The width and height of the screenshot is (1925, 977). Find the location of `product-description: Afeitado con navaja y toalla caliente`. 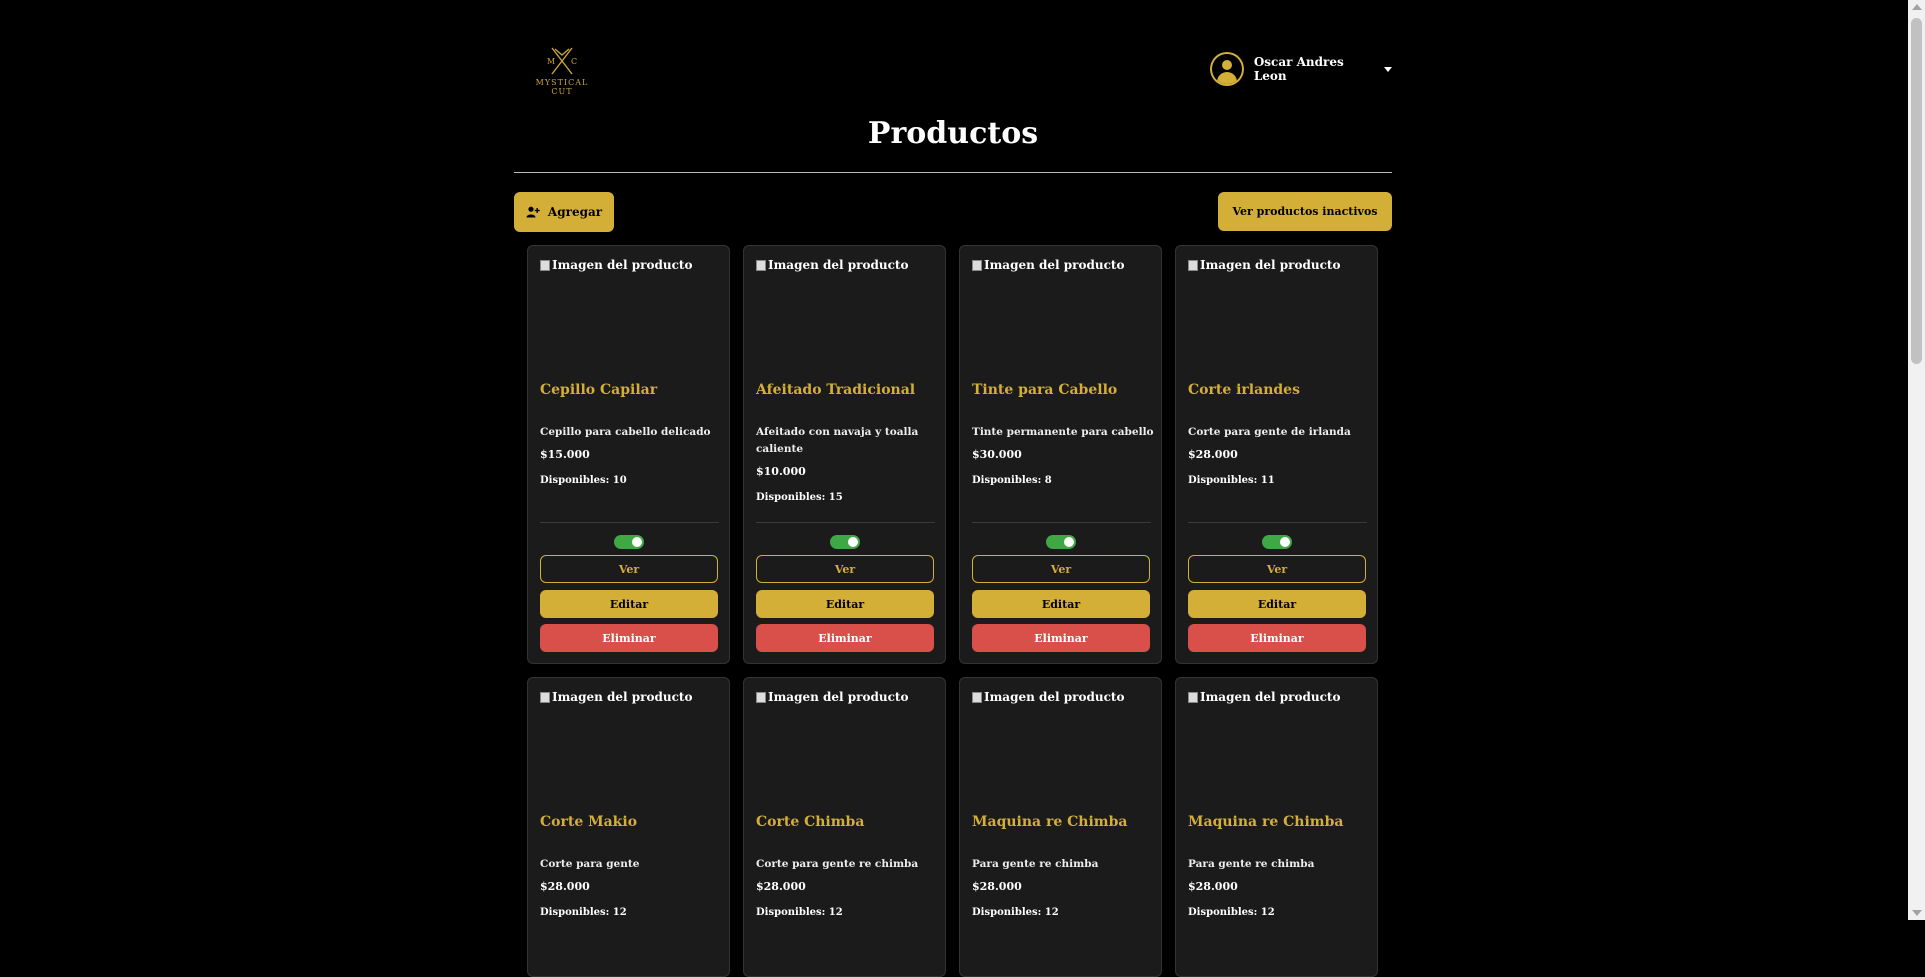

product-description: Afeitado con navaja y toalla caliente is located at coordinates (837, 440).